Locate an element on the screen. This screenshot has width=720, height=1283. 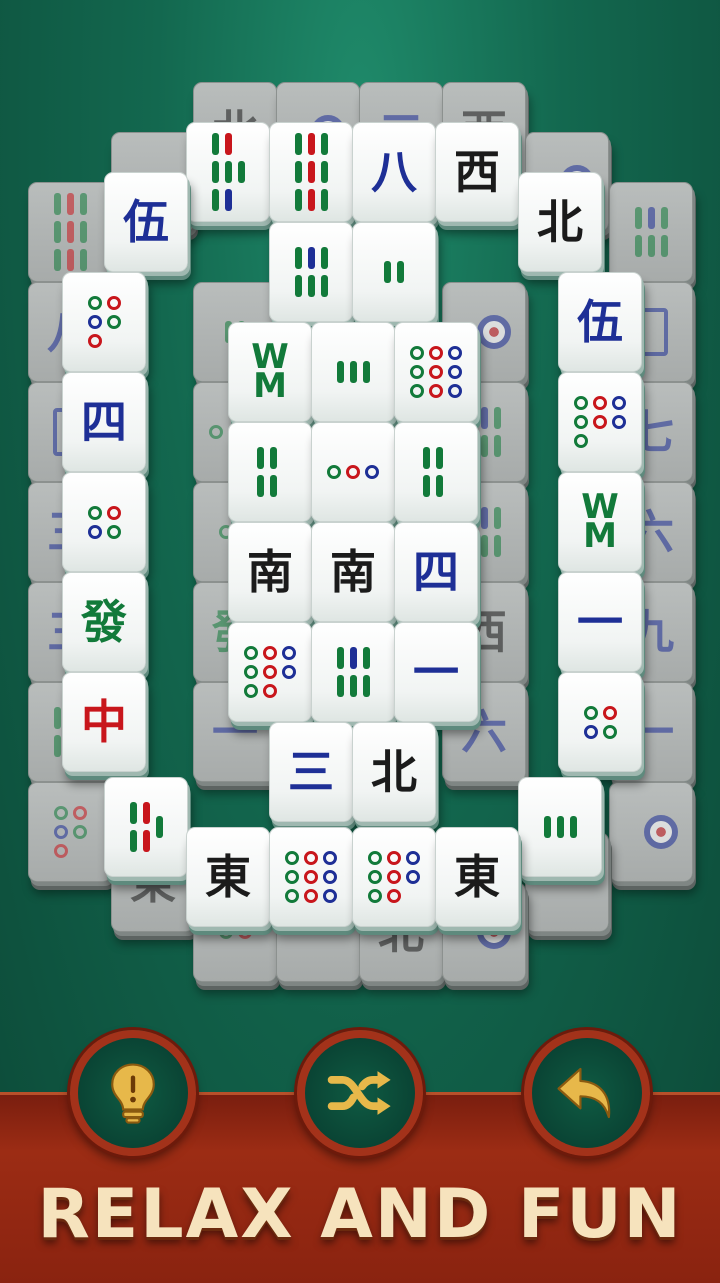
shuffle-icon is located at coordinates (359, 1093).